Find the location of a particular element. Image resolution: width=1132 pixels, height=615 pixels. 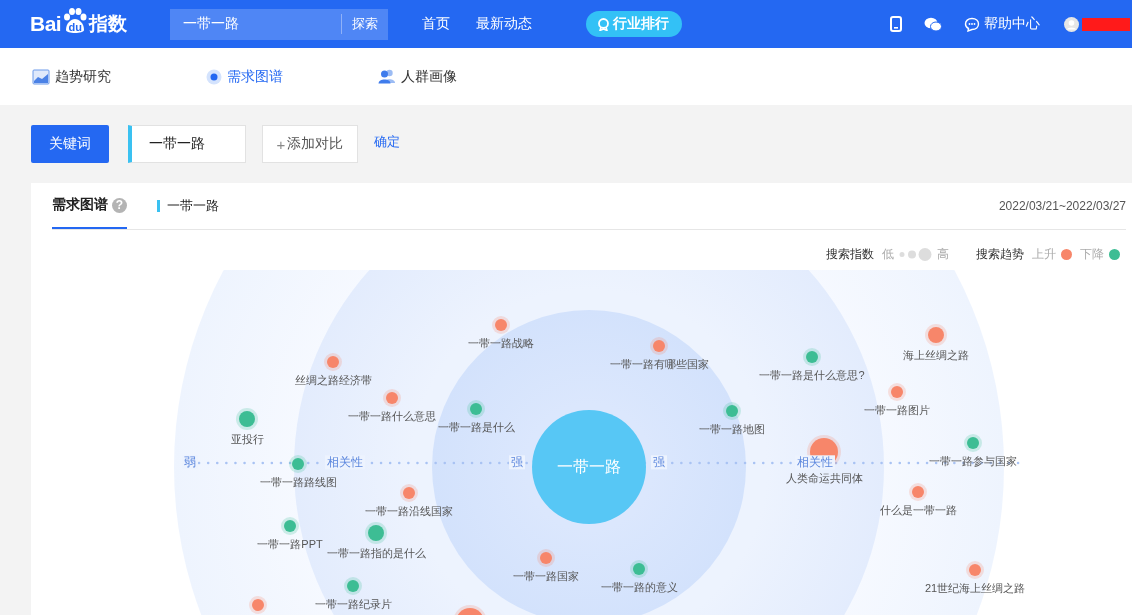

keyword-label: 一带一路PPT is located at coordinates (290, 544).